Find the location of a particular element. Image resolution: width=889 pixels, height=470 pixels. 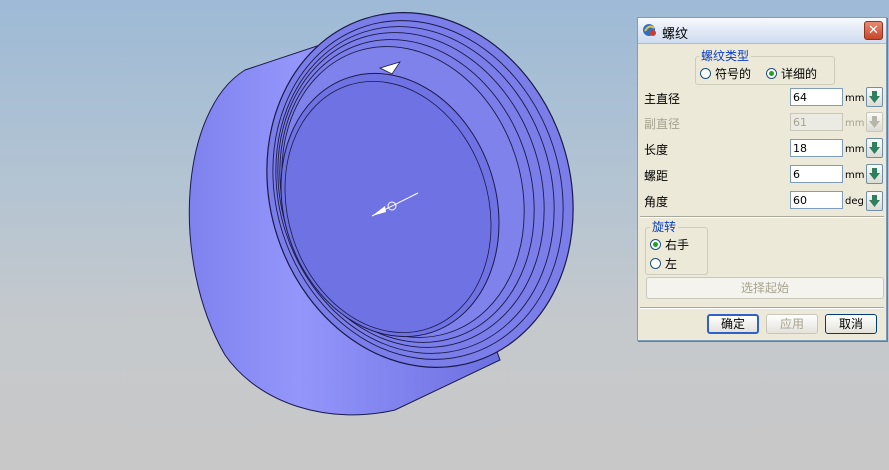

major-diameter-input is located at coordinates (816, 97).